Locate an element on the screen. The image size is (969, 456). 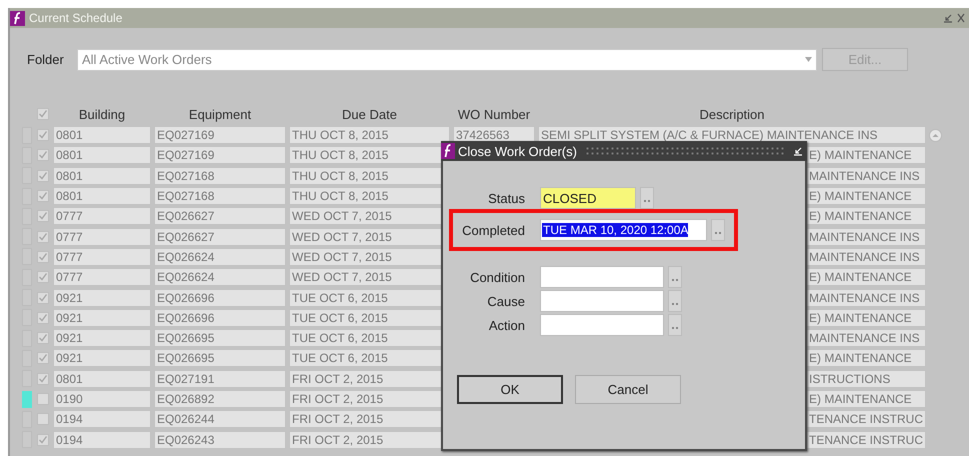
field-label: Action is located at coordinates (506, 325).